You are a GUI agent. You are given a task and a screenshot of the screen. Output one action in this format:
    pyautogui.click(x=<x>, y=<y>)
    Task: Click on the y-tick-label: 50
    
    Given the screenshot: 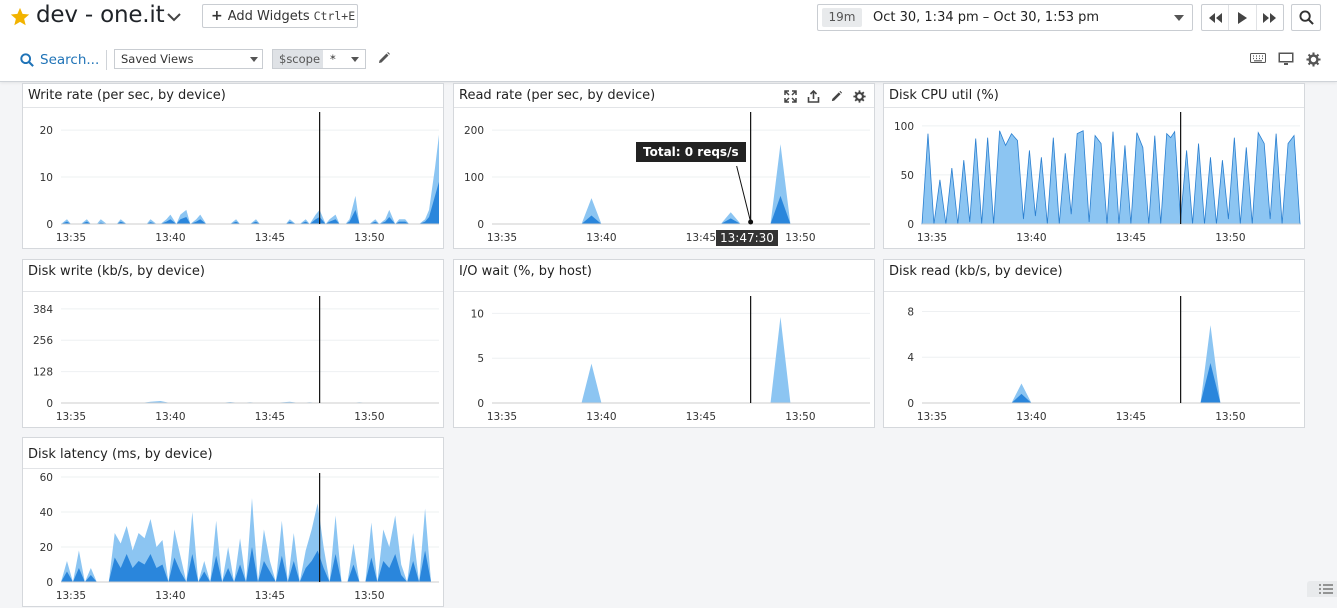 What is the action you would take?
    pyautogui.click(x=907, y=176)
    